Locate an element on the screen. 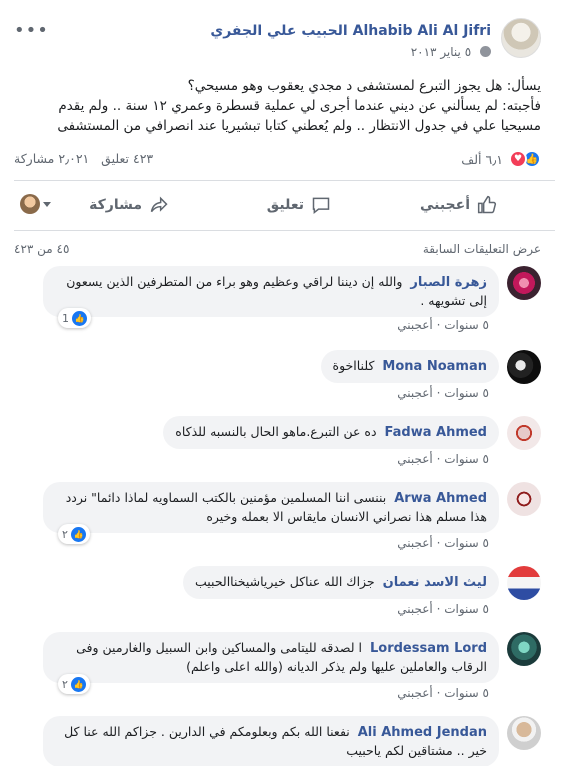 Image resolution: width=569 pixels, height=766 pixels. commenter-name: Mona Noaman is located at coordinates (434, 366).